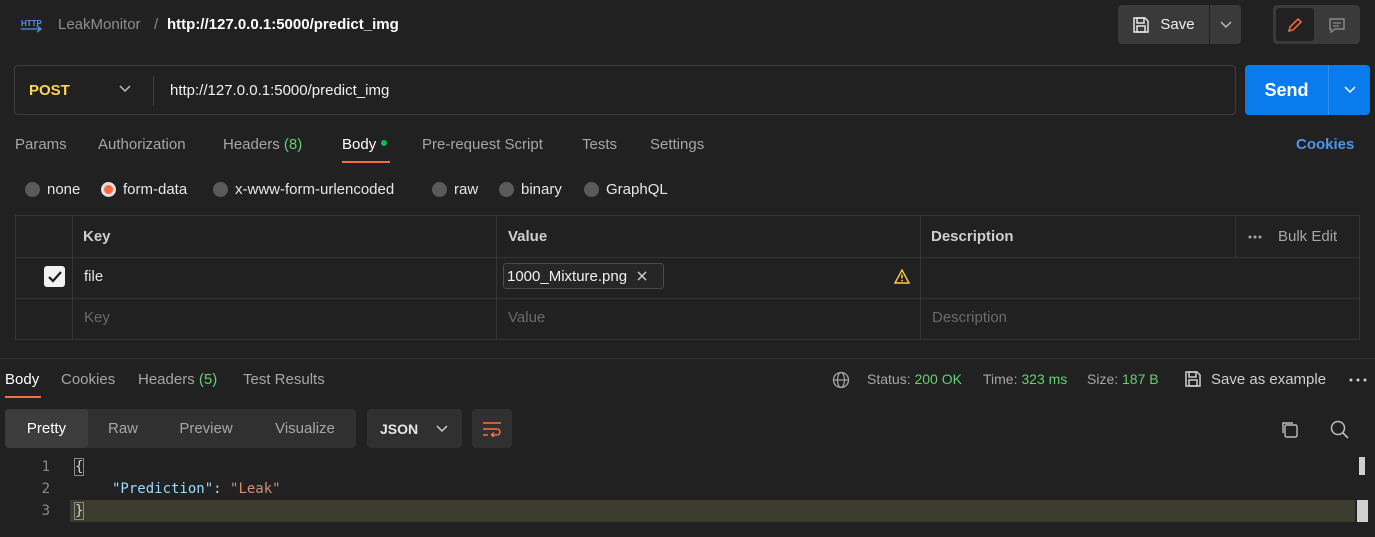 This screenshot has width=1375, height=537. What do you see at coordinates (1289, 429) in the screenshot?
I see `copy-icon` at bounding box center [1289, 429].